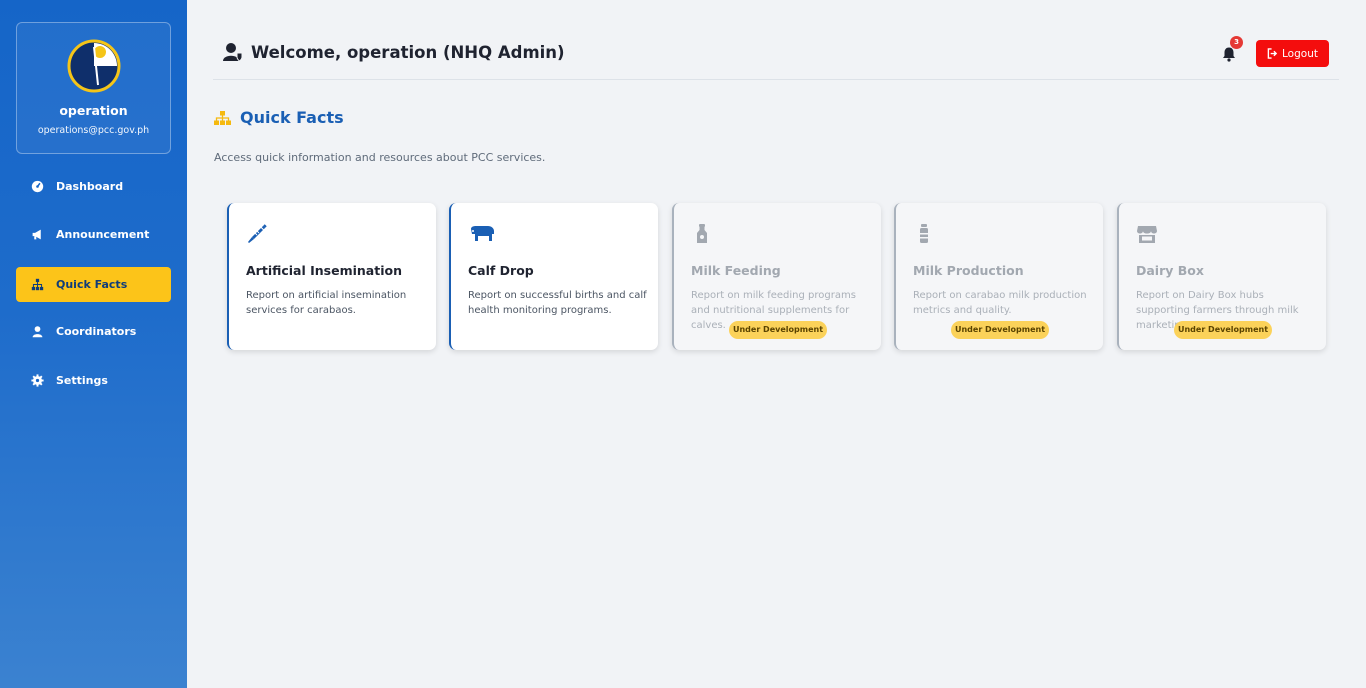 This screenshot has width=1366, height=688. I want to click on megaphone-icon, so click(36, 234).